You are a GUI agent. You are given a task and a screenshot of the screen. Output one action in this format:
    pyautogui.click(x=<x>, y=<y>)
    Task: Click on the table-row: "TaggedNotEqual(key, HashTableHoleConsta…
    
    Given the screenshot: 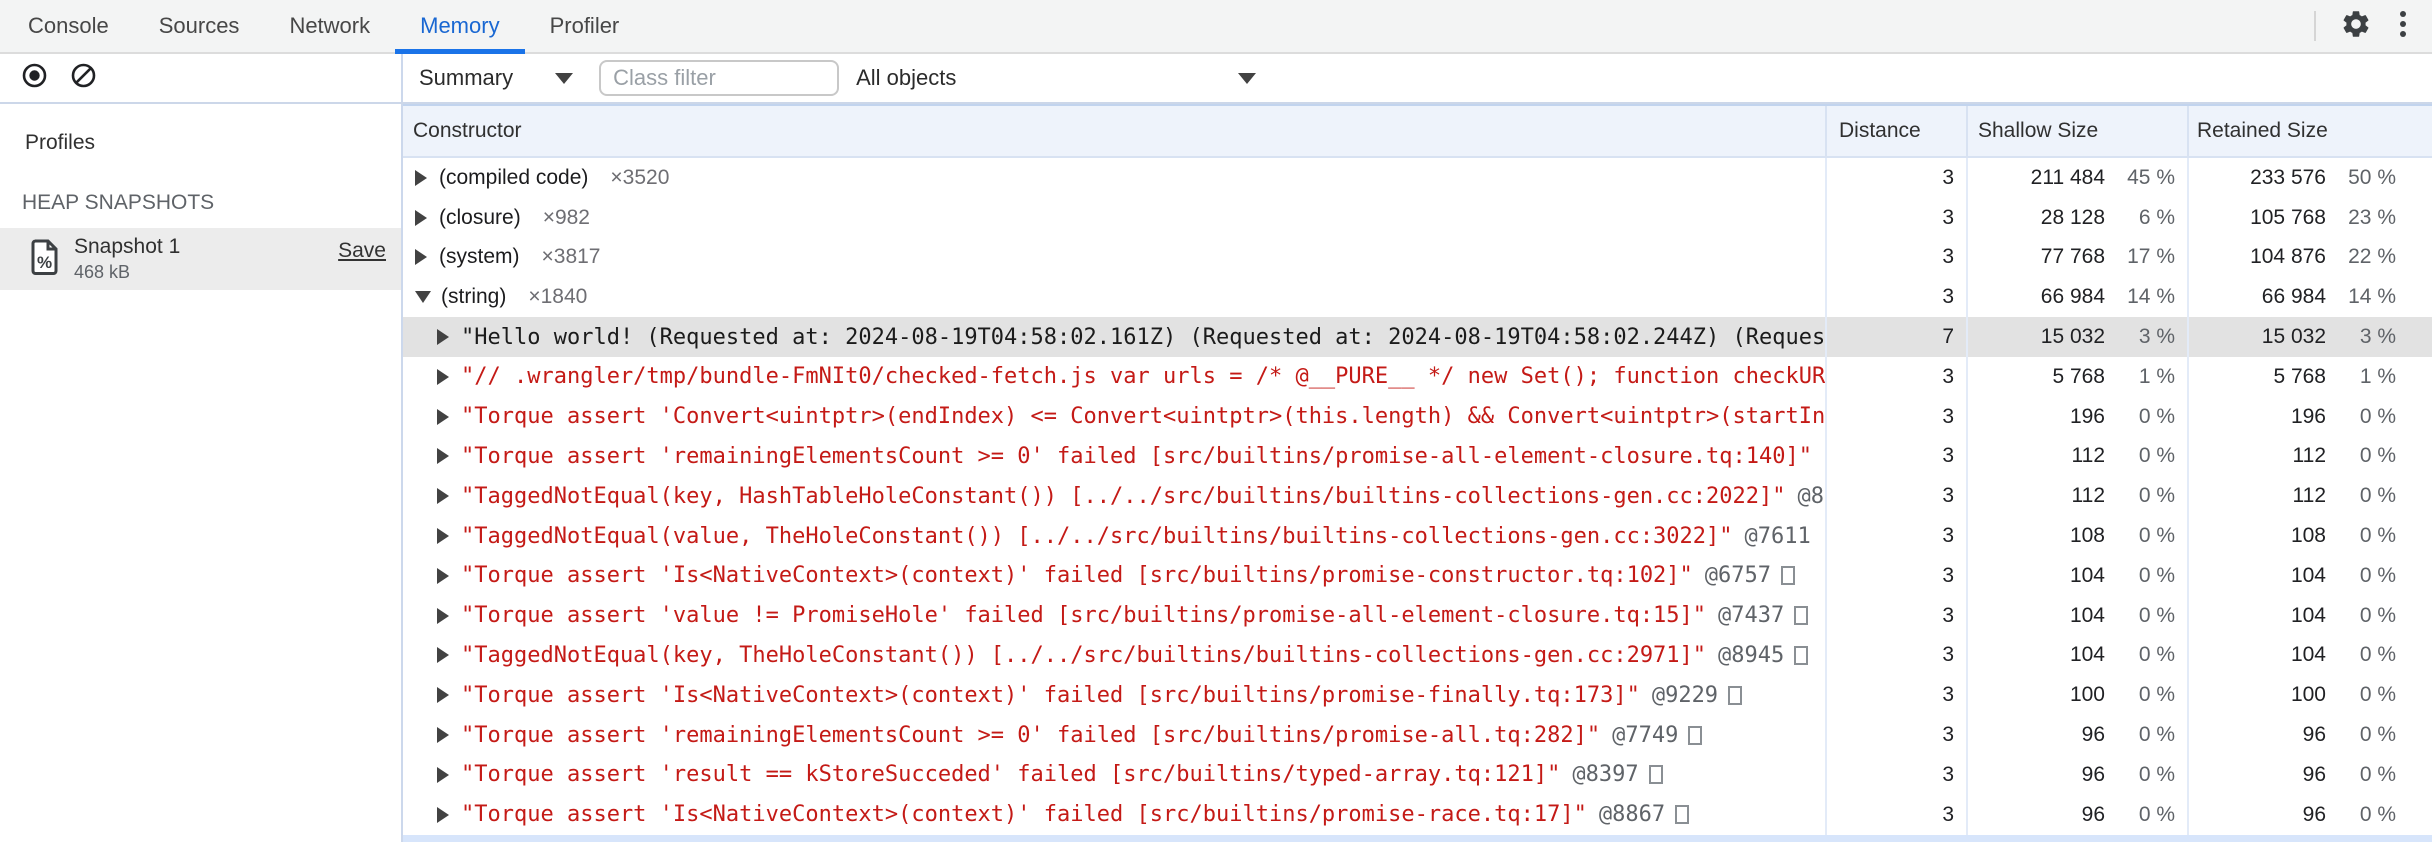 What is the action you would take?
    pyautogui.click(x=1417, y=496)
    